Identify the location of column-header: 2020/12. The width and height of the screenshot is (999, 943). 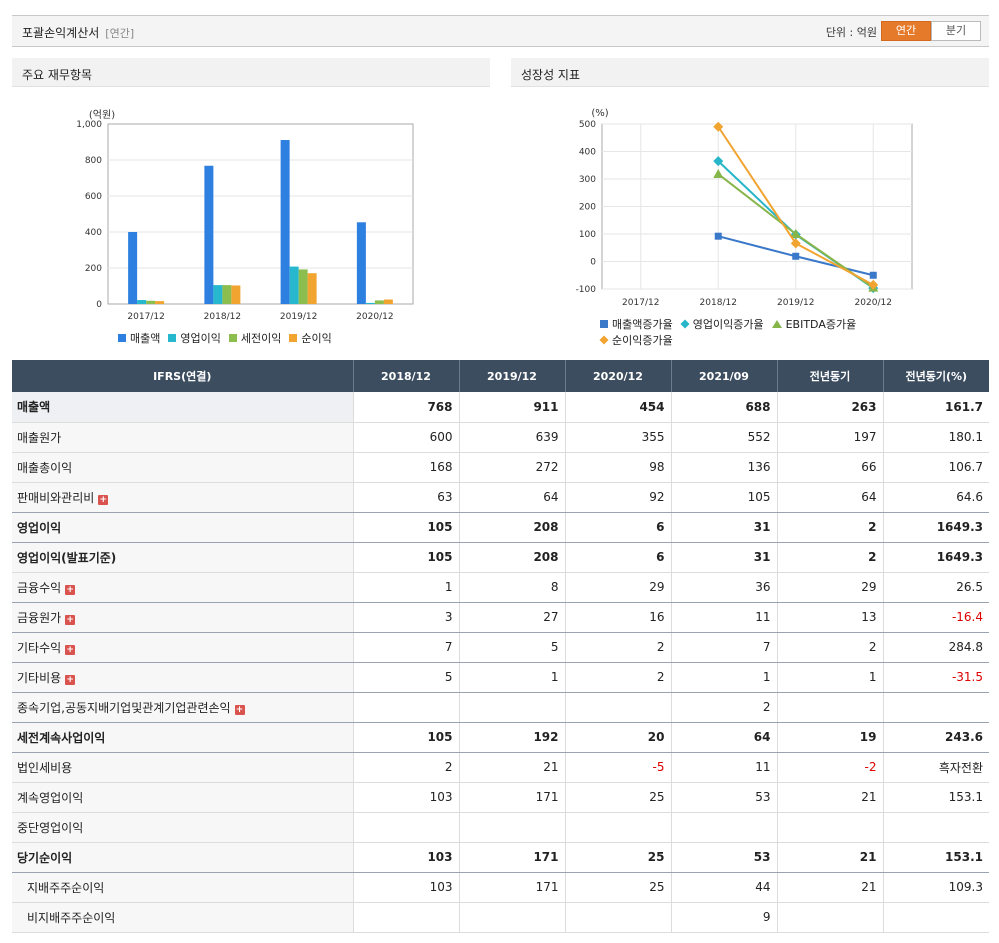
(617, 376).